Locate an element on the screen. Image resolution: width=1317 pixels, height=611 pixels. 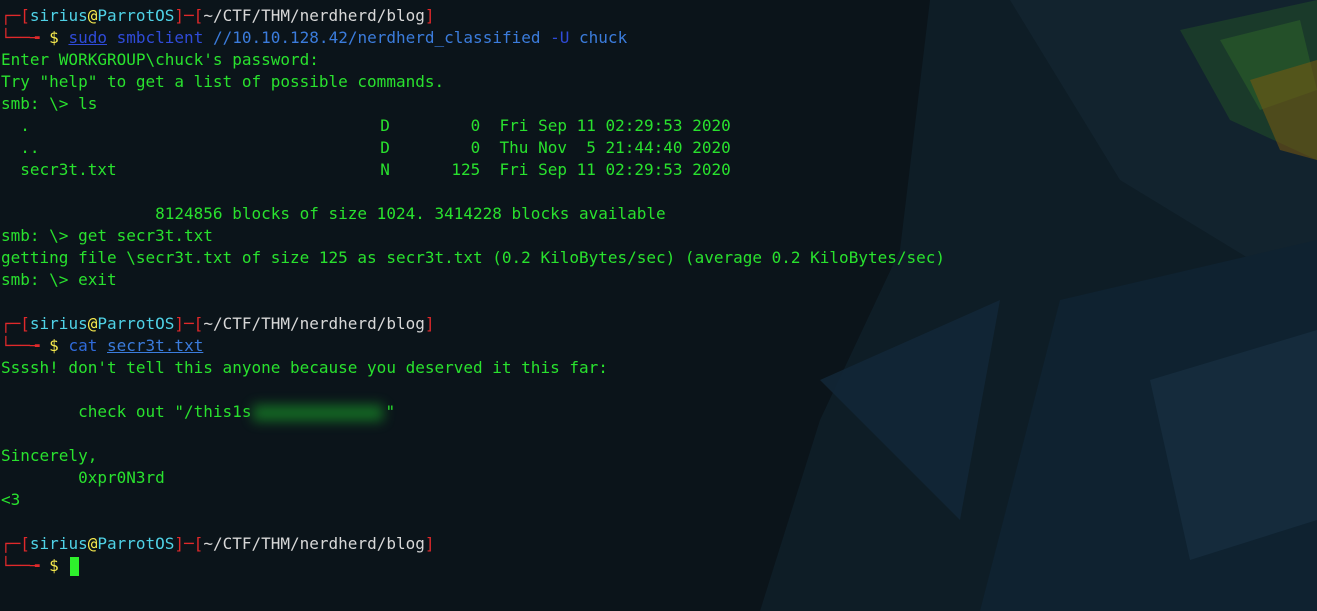
redacted-blur is located at coordinates (318, 412).